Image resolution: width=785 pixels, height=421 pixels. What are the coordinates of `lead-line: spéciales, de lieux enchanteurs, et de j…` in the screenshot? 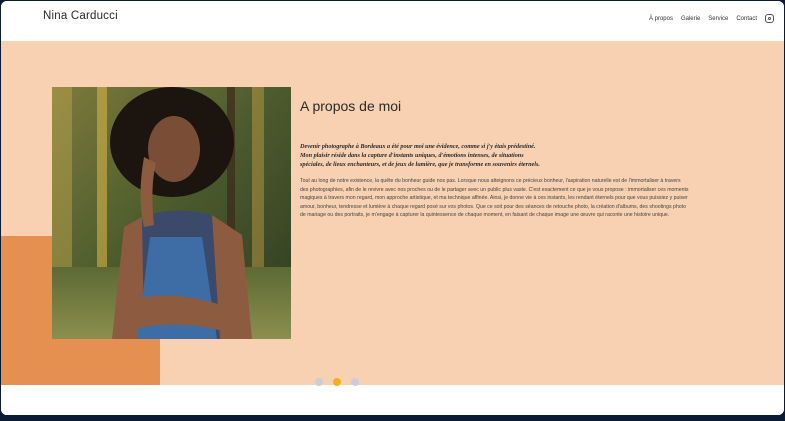 It's located at (420, 164).